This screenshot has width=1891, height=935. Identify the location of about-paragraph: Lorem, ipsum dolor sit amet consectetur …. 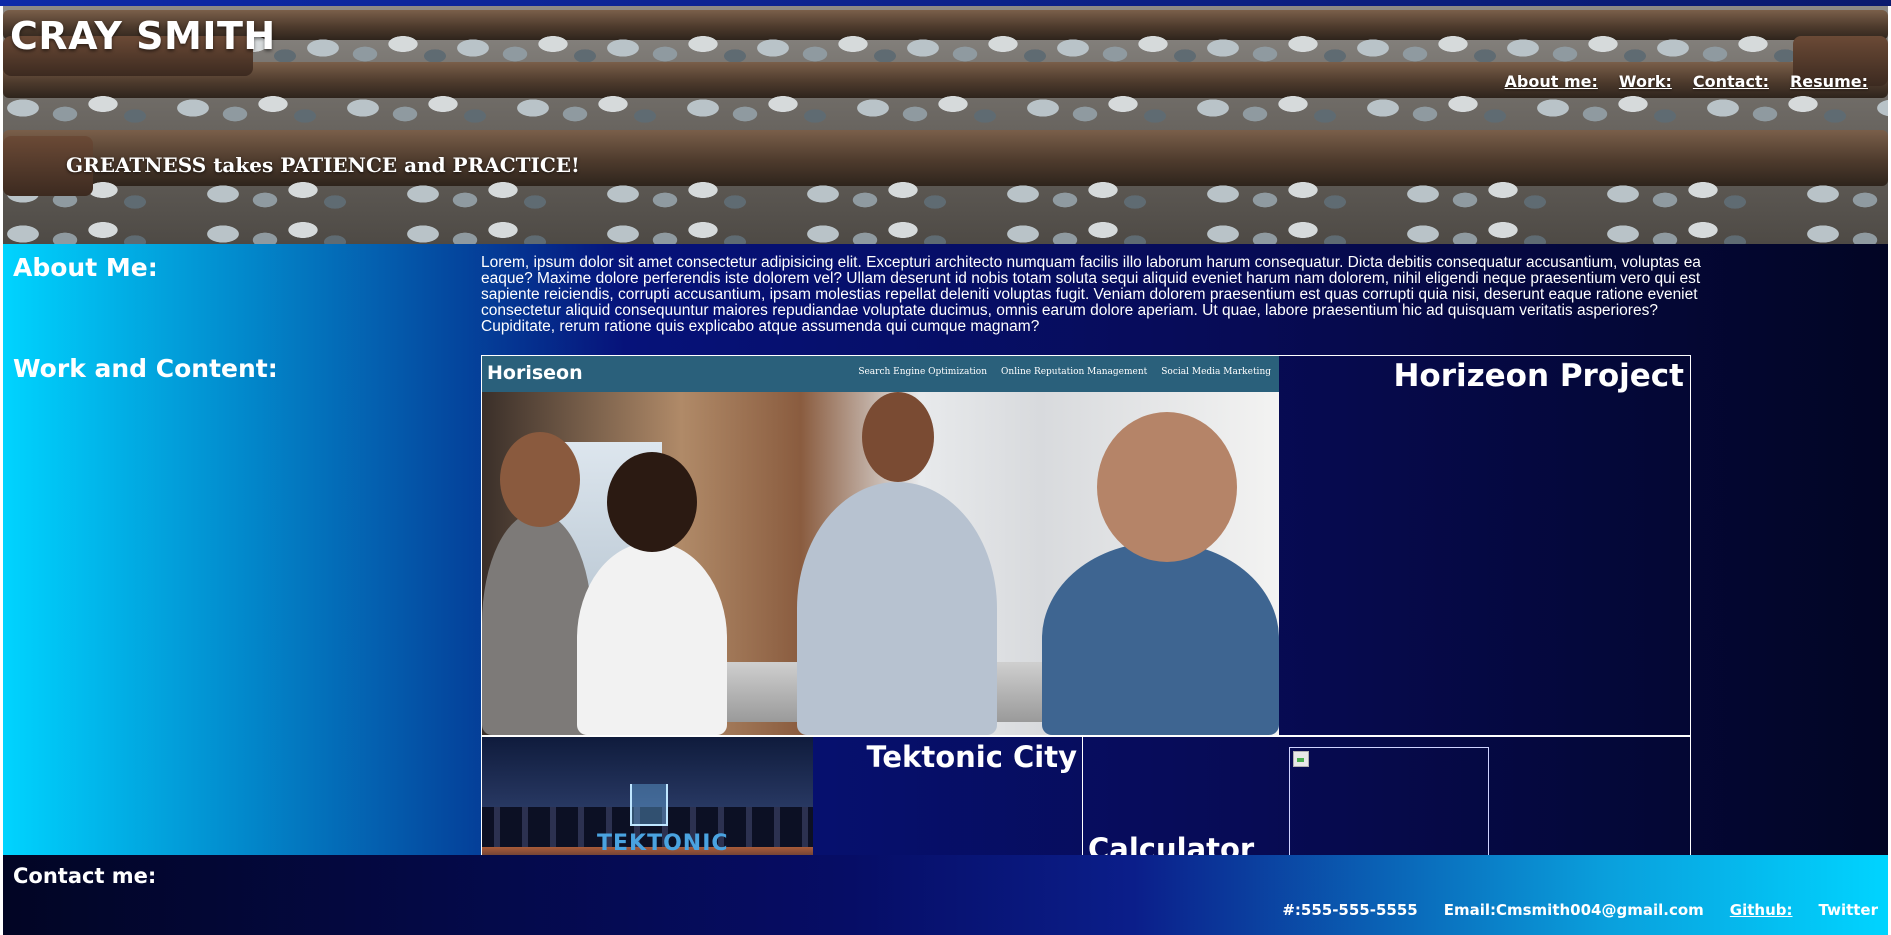
(1091, 294).